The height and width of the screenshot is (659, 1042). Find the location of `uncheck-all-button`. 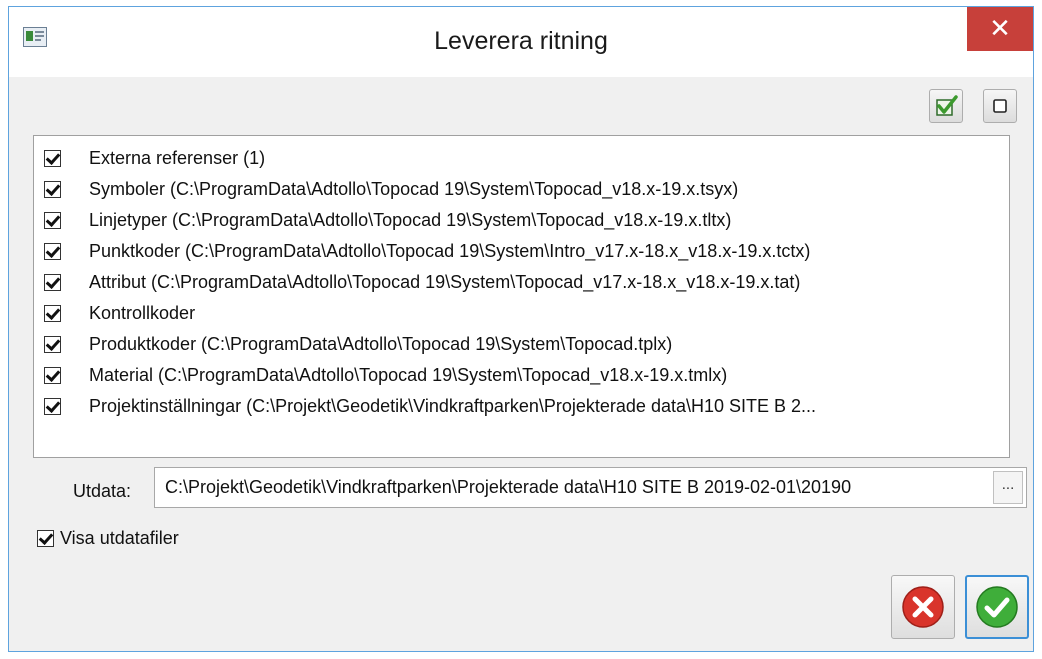

uncheck-all-button is located at coordinates (1000, 106).